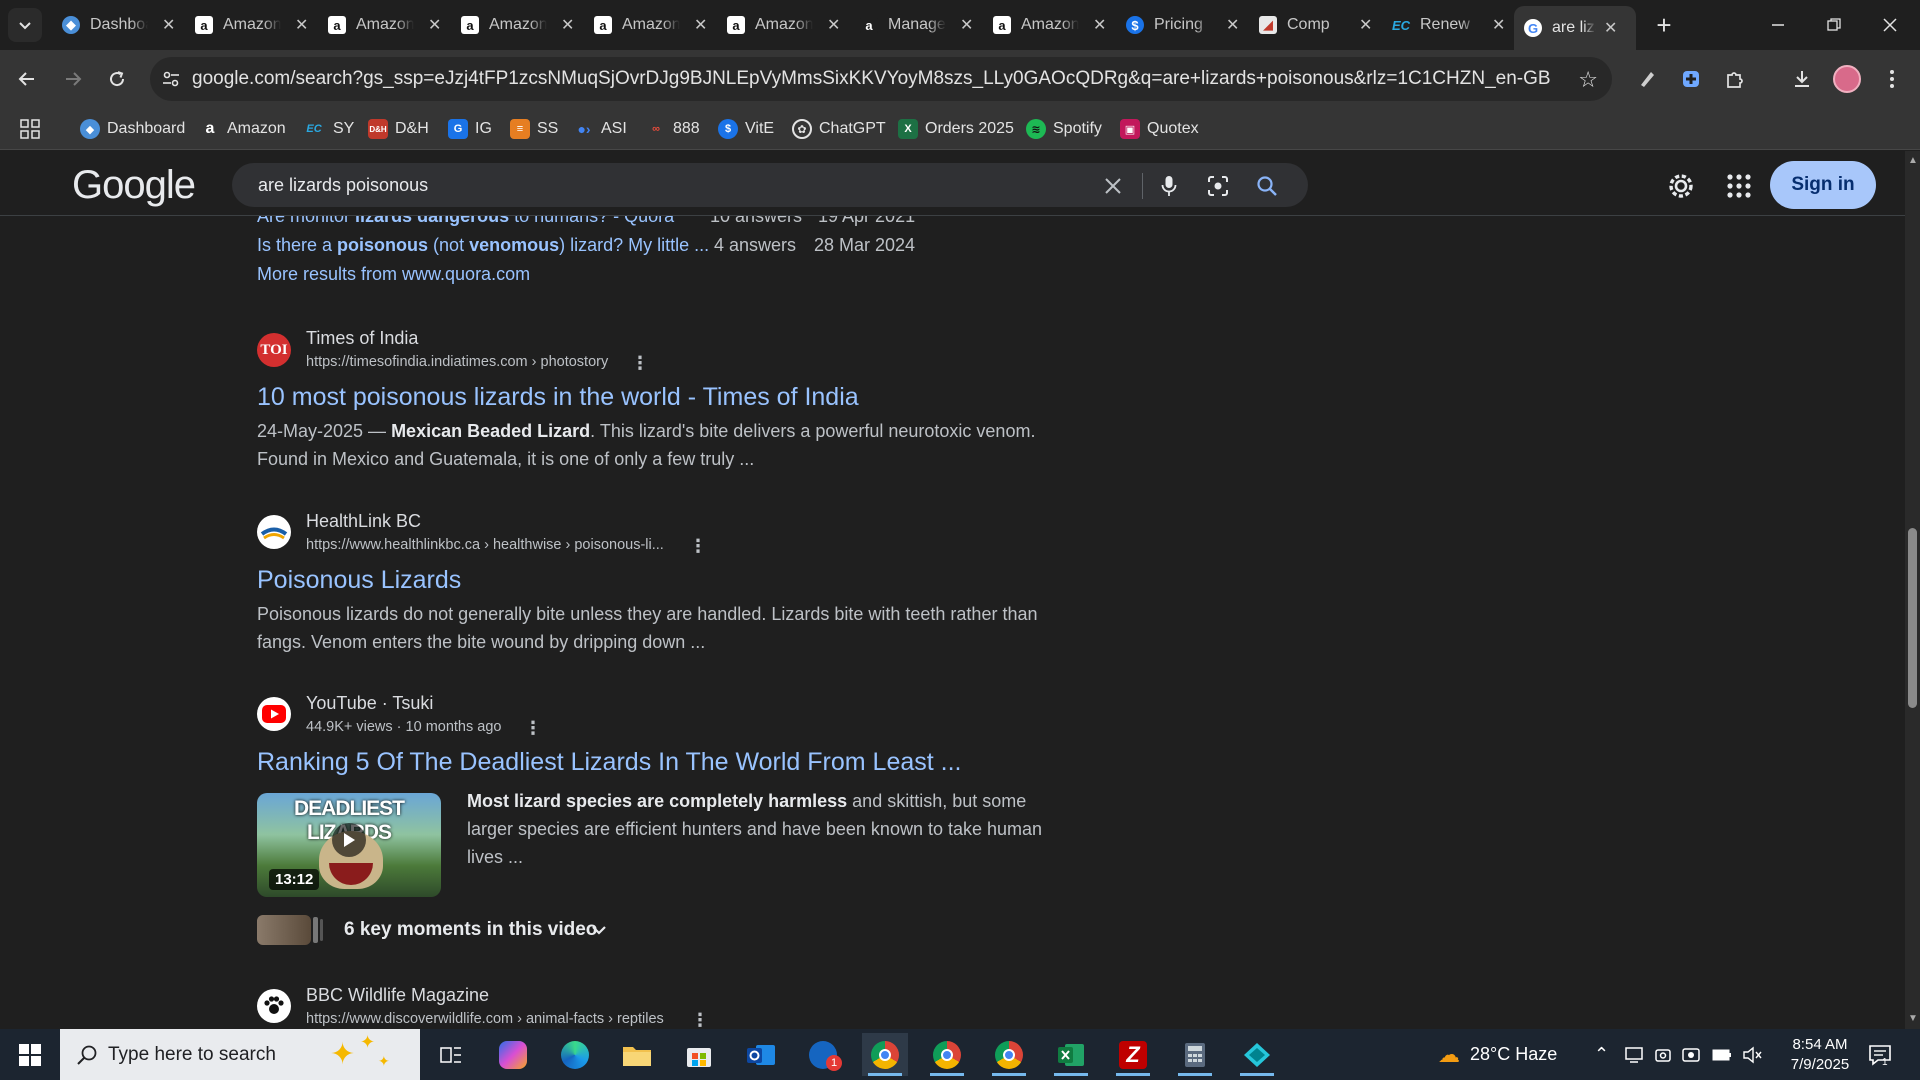  Describe the element at coordinates (839, 129) in the screenshot. I see `bookmark-chatgpt: ✿ ChatGPT` at that location.